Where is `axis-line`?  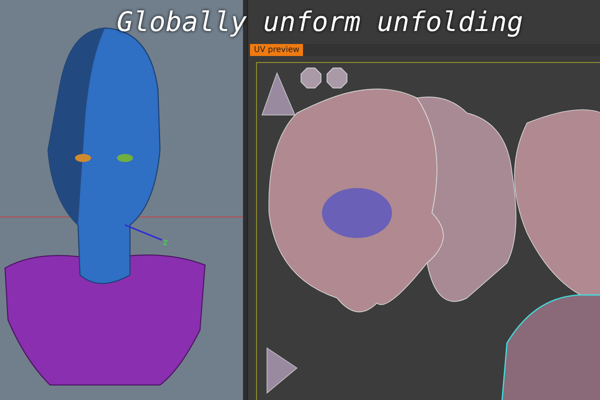
axis-line is located at coordinates (143, 232).